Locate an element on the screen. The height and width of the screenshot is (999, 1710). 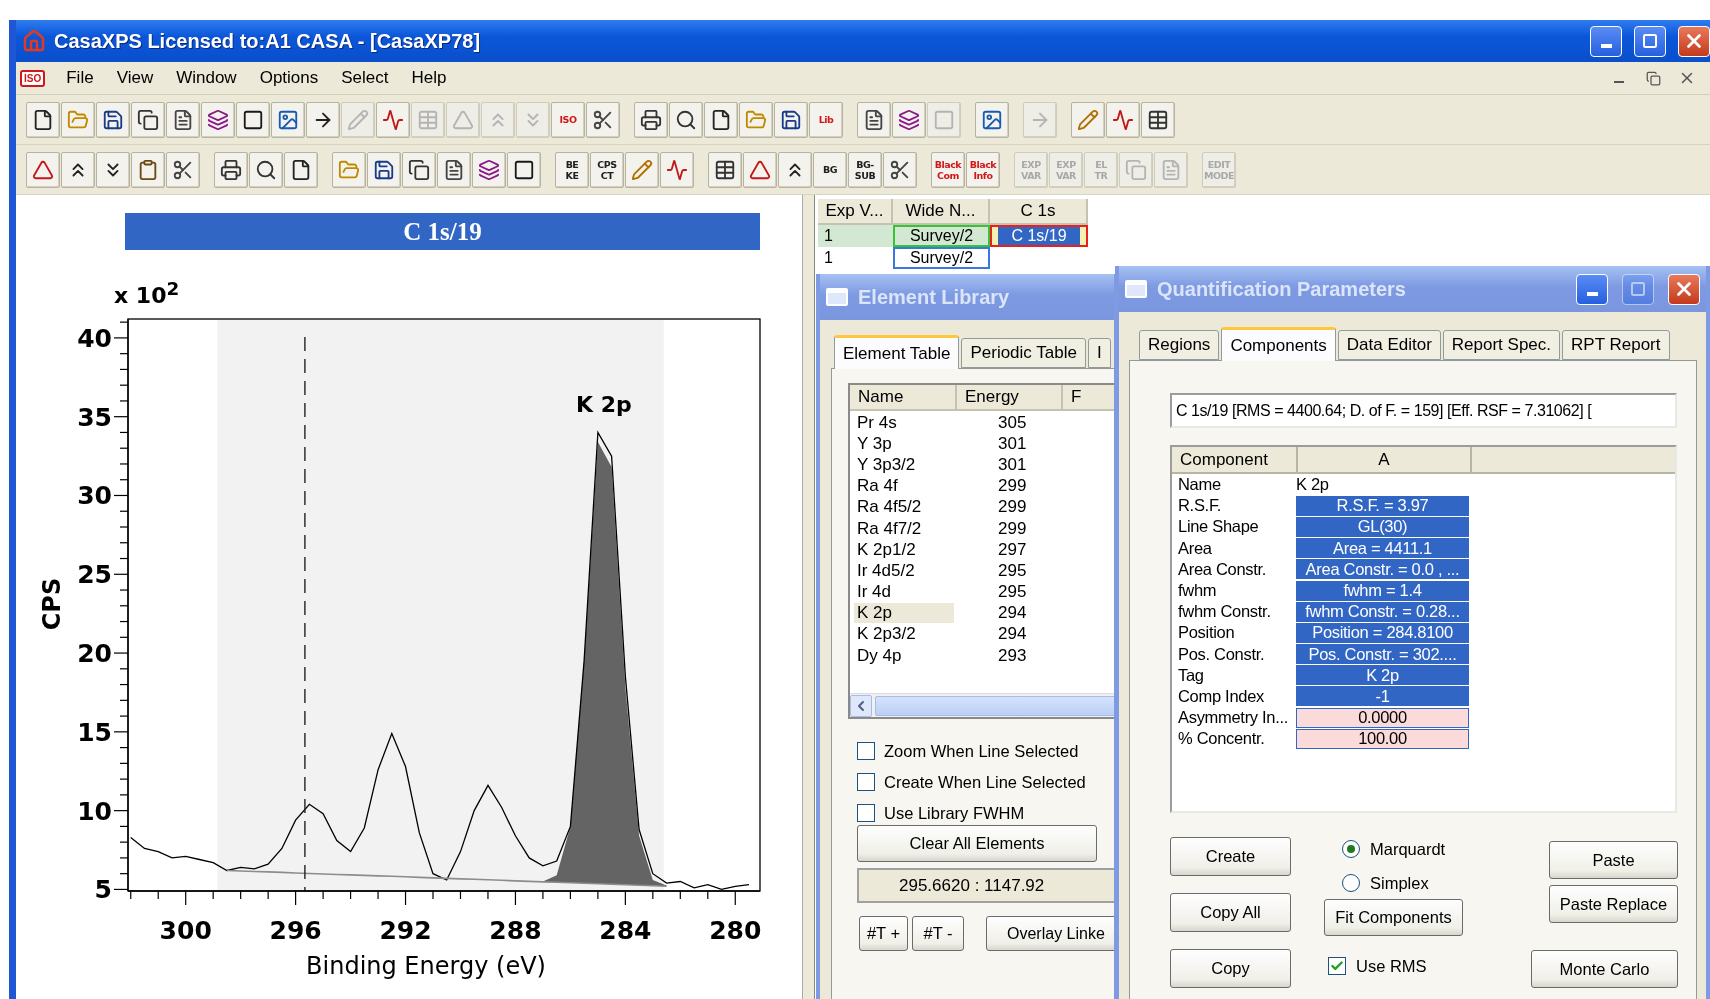
grid-value: fwhm = 1.4 is located at coordinates (1382, 590).